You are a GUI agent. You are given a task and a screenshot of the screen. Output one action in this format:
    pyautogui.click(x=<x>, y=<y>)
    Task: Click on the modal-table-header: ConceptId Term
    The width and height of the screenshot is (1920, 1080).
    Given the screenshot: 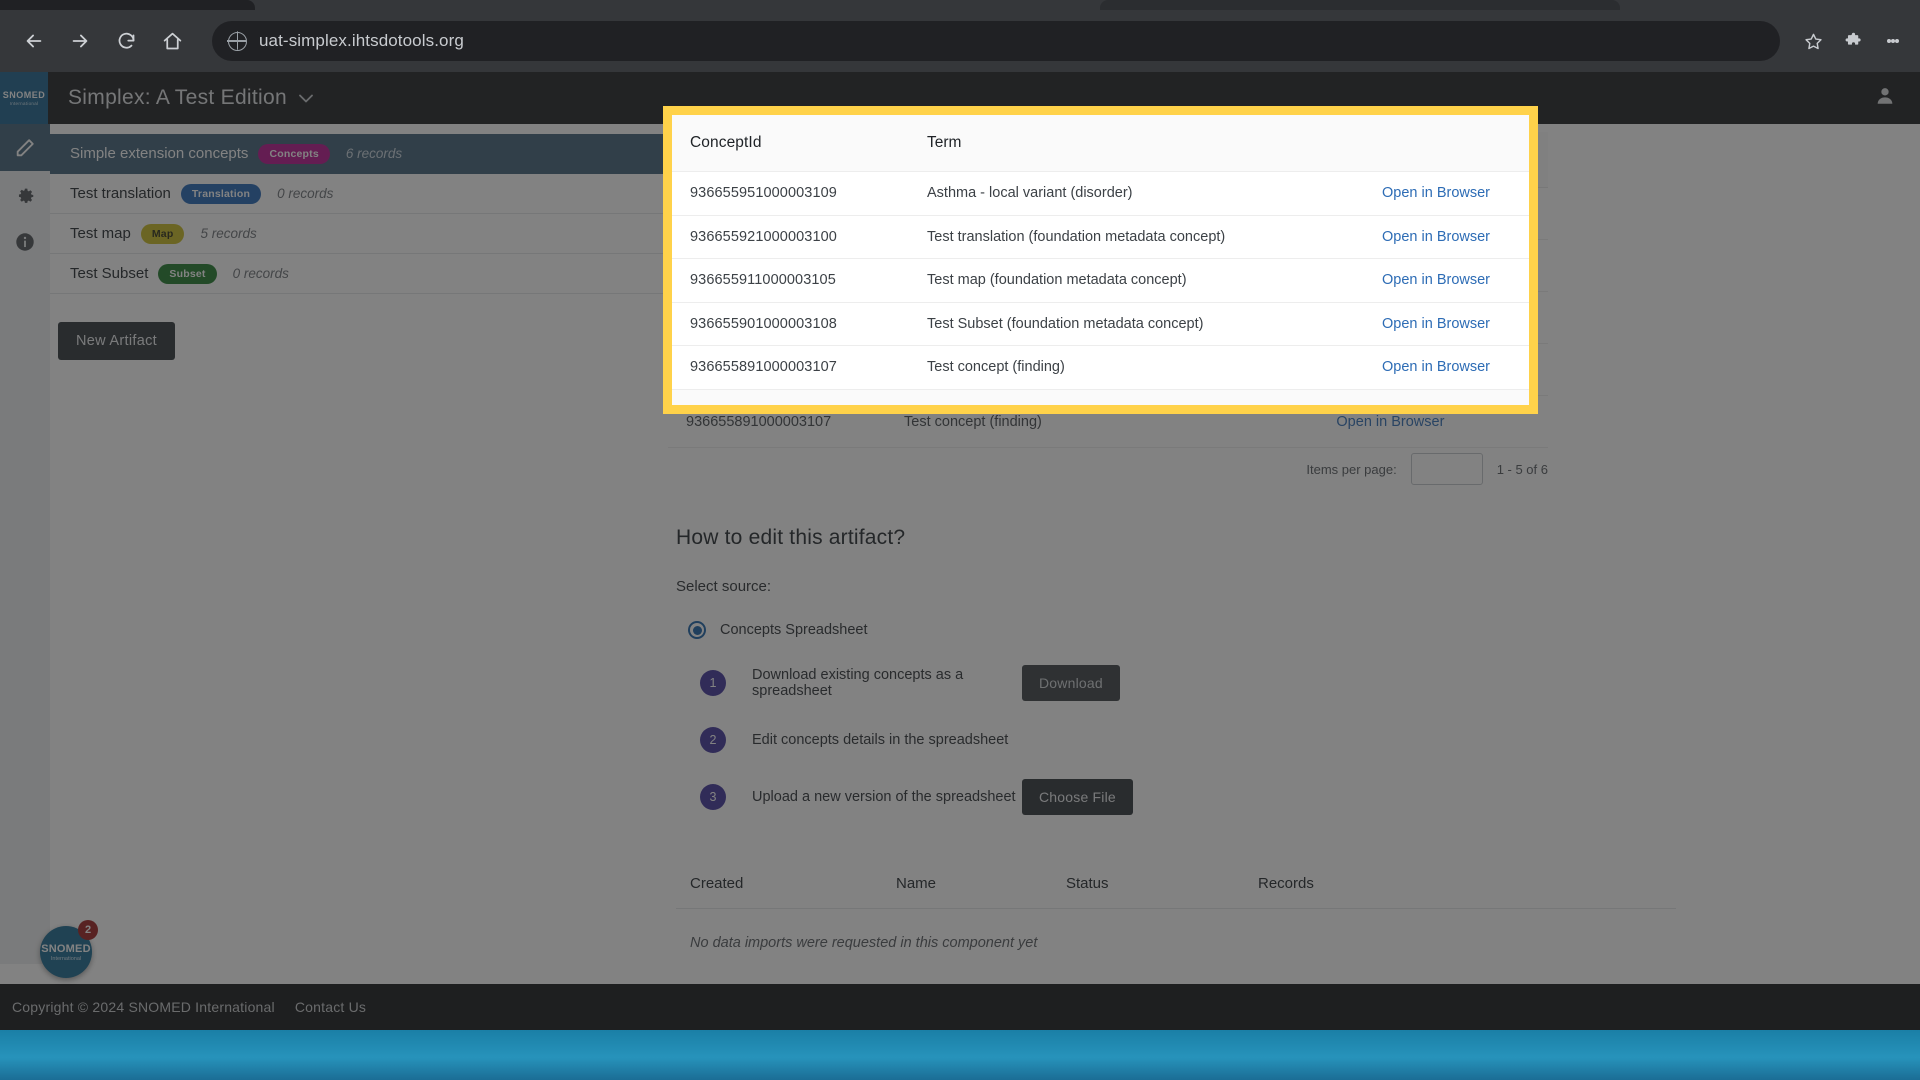 What is the action you would take?
    pyautogui.click(x=1100, y=143)
    